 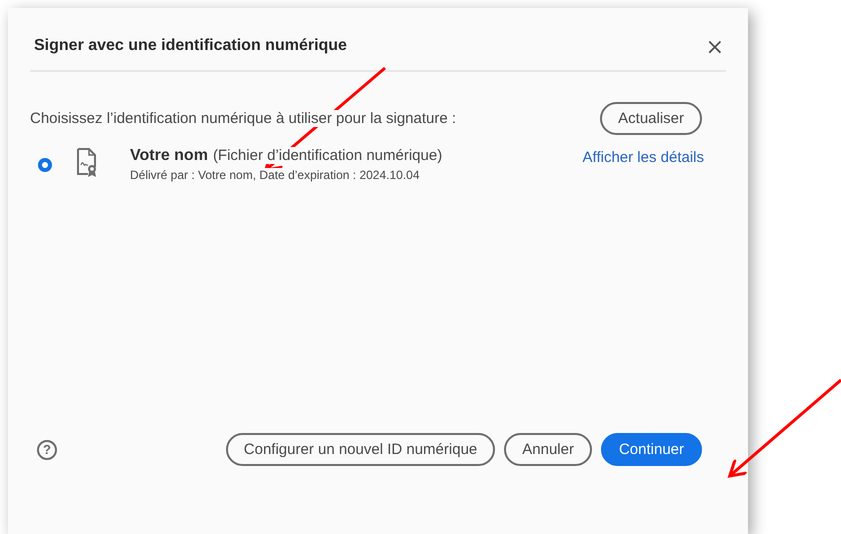 What do you see at coordinates (169, 156) in the screenshot?
I see `id-name: Votre nom` at bounding box center [169, 156].